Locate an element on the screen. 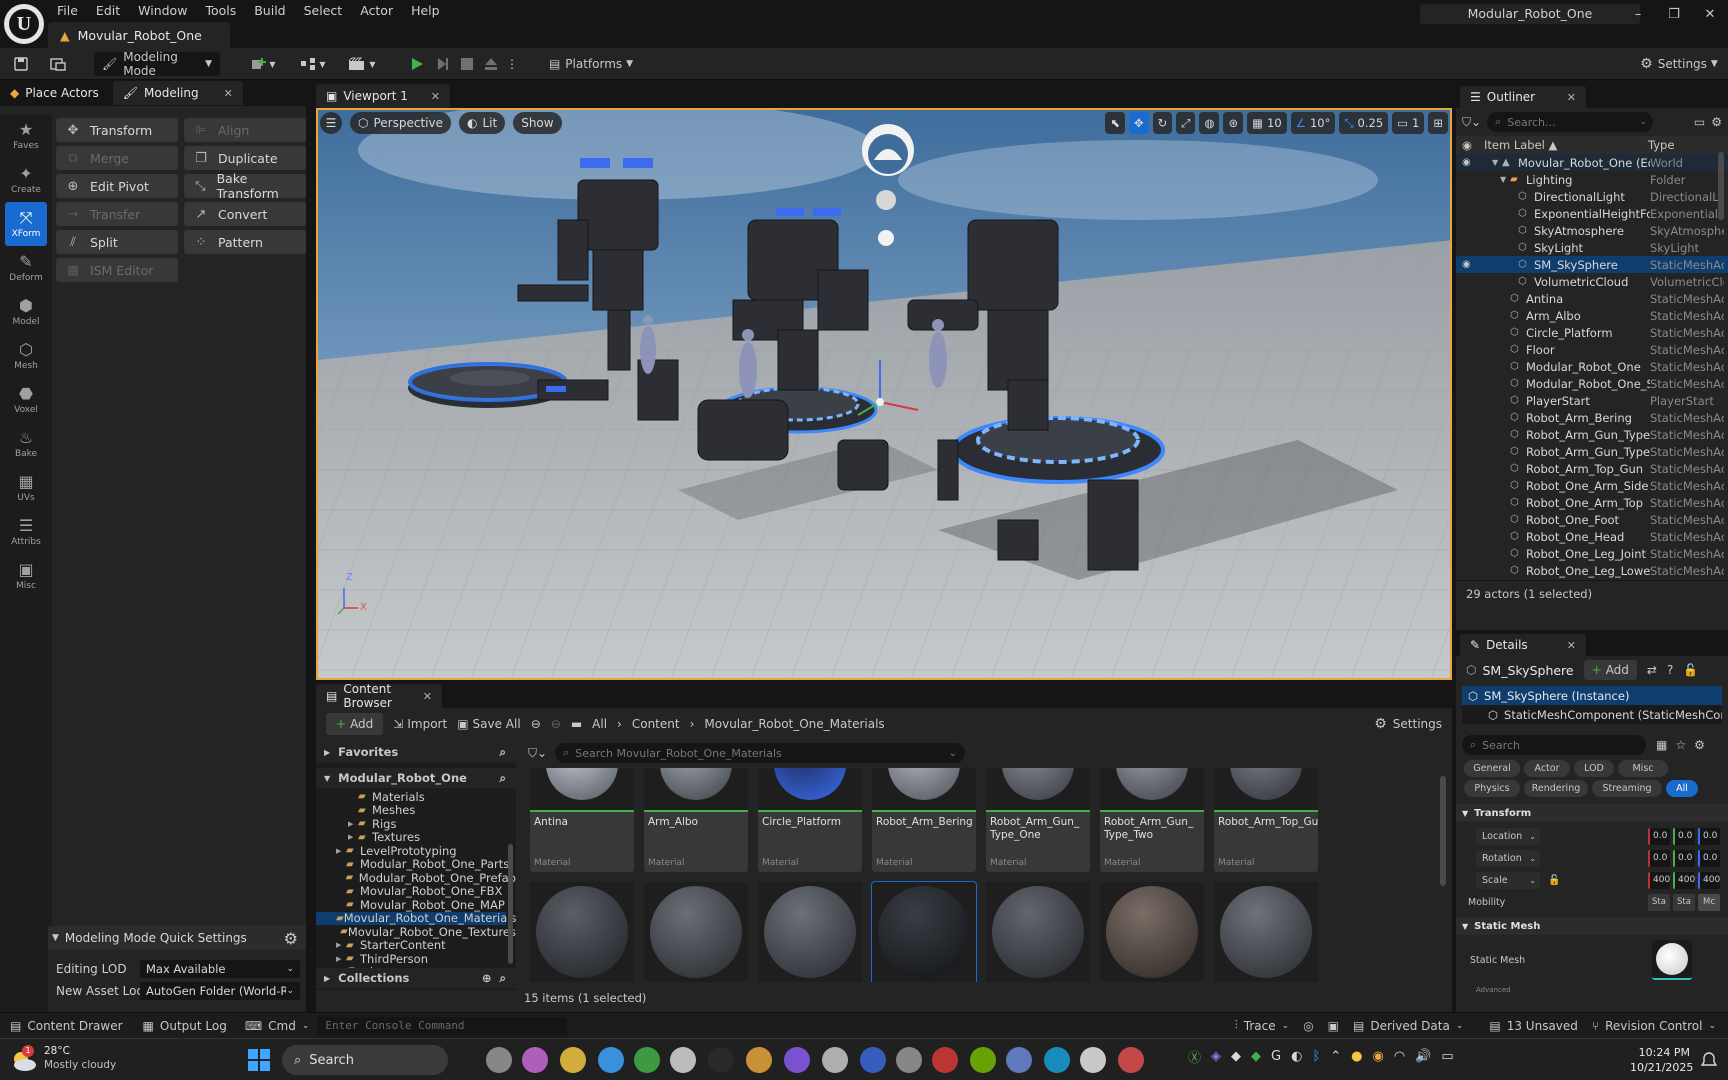 This screenshot has width=1728, height=1080. split-tool-button: ⫽ Split is located at coordinates (117, 242).